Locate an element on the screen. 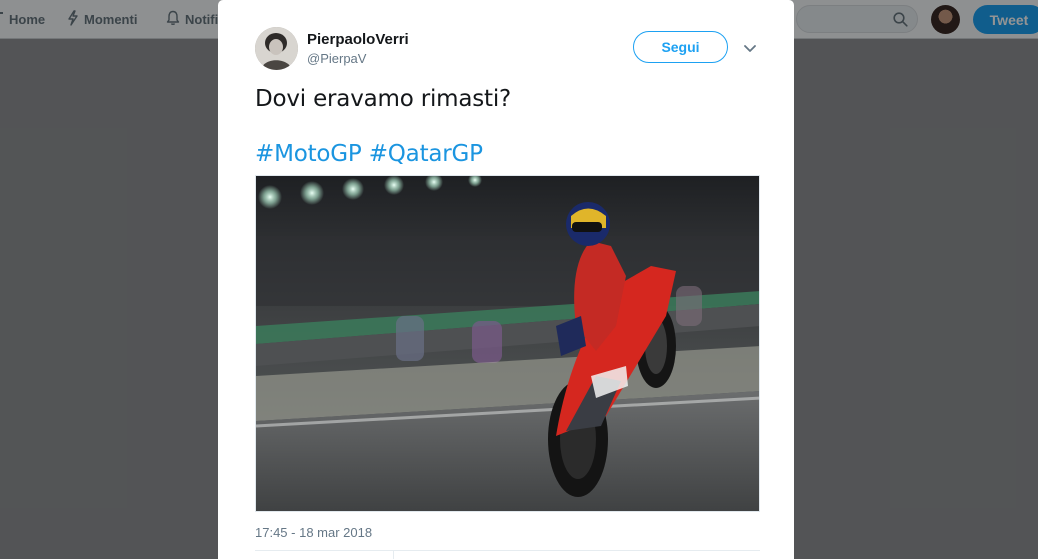 This screenshot has width=1038, height=559. author-avatar is located at coordinates (276, 48).